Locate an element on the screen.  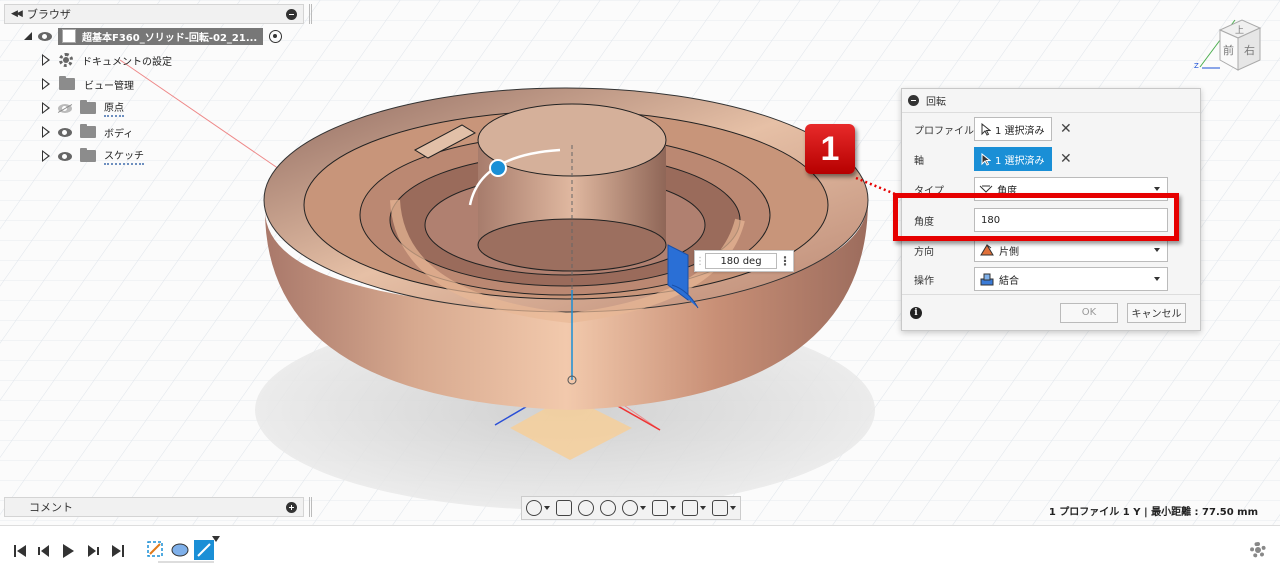
profile-select-button: 1 選択済み is located at coordinates (1013, 129).